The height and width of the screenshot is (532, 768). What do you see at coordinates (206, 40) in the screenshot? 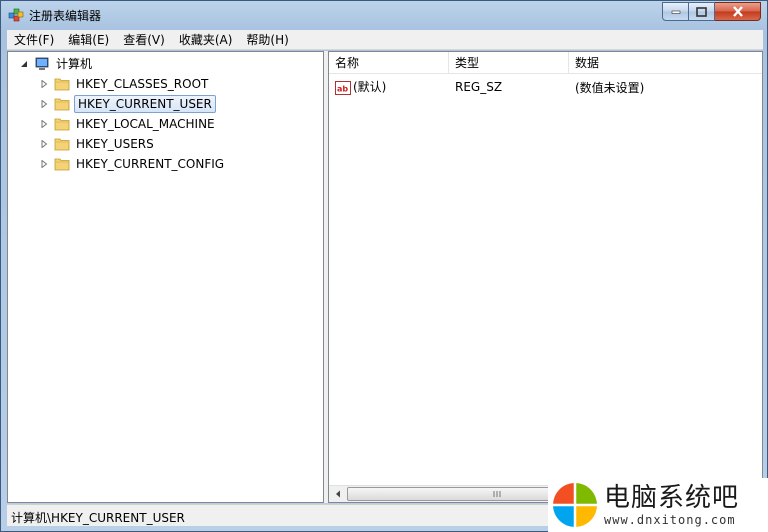
I see `menu-favorites: 收藏夹(A)` at bounding box center [206, 40].